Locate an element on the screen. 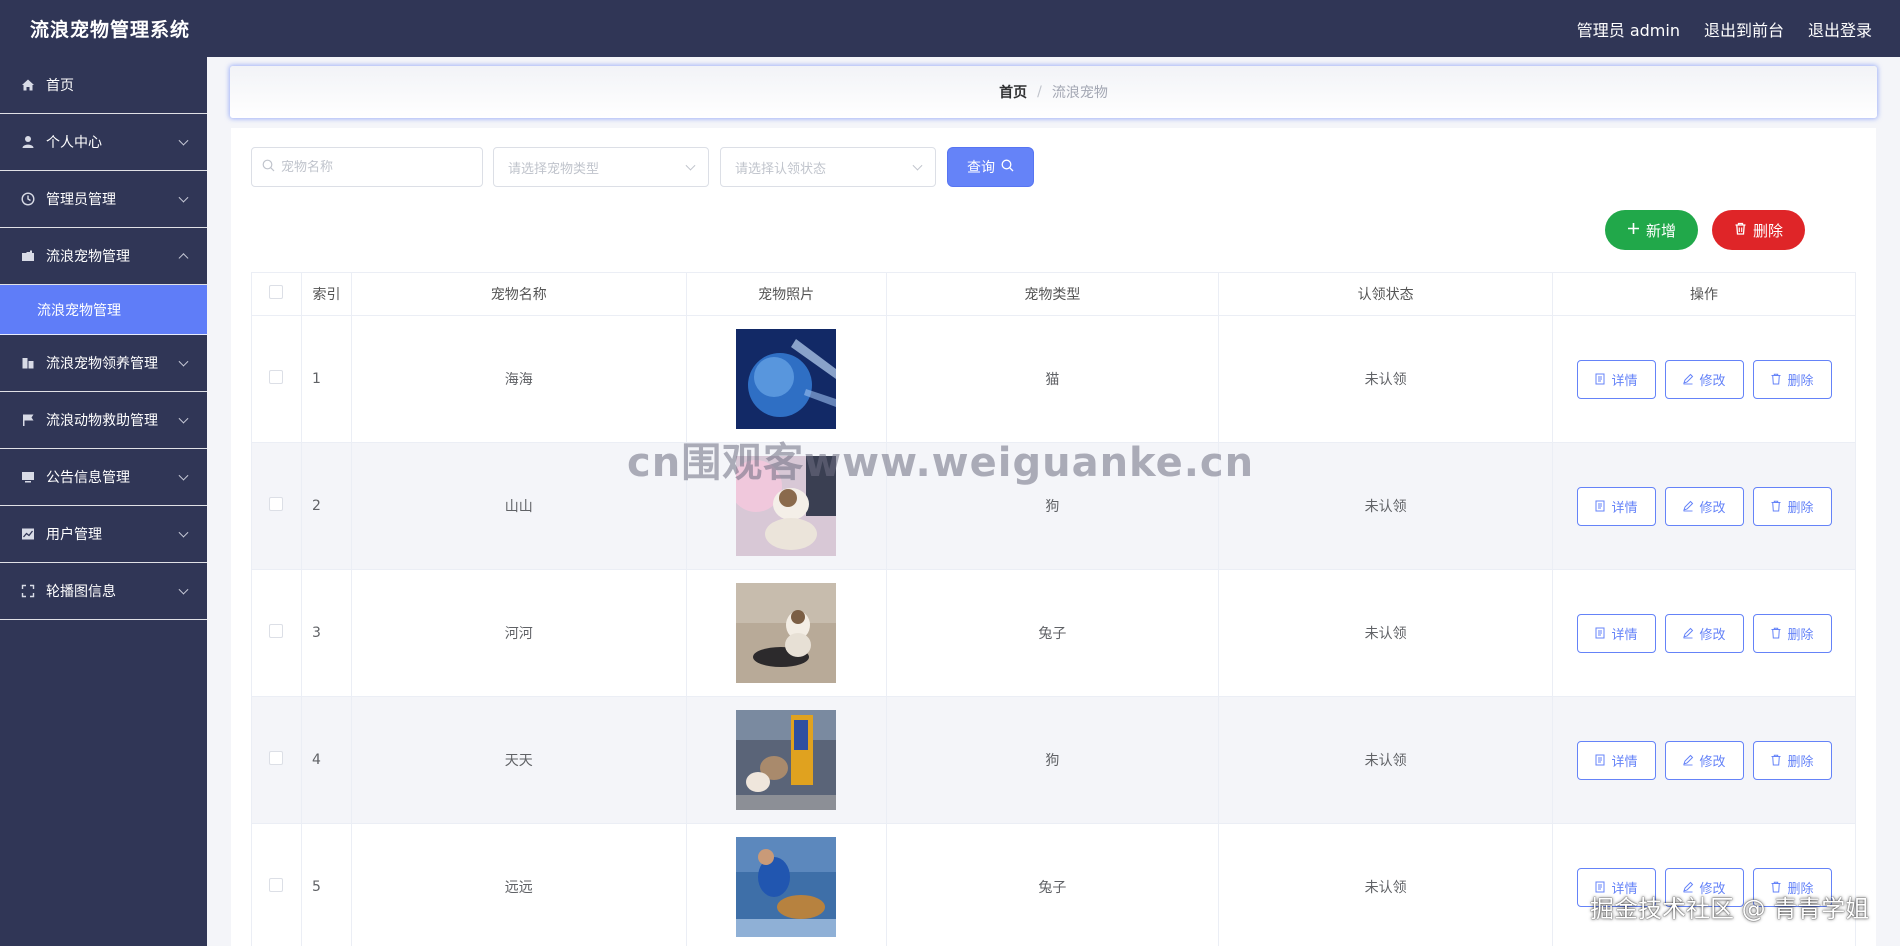 The width and height of the screenshot is (1900, 946). row-pet-type: 兔子 is located at coordinates (1053, 884).